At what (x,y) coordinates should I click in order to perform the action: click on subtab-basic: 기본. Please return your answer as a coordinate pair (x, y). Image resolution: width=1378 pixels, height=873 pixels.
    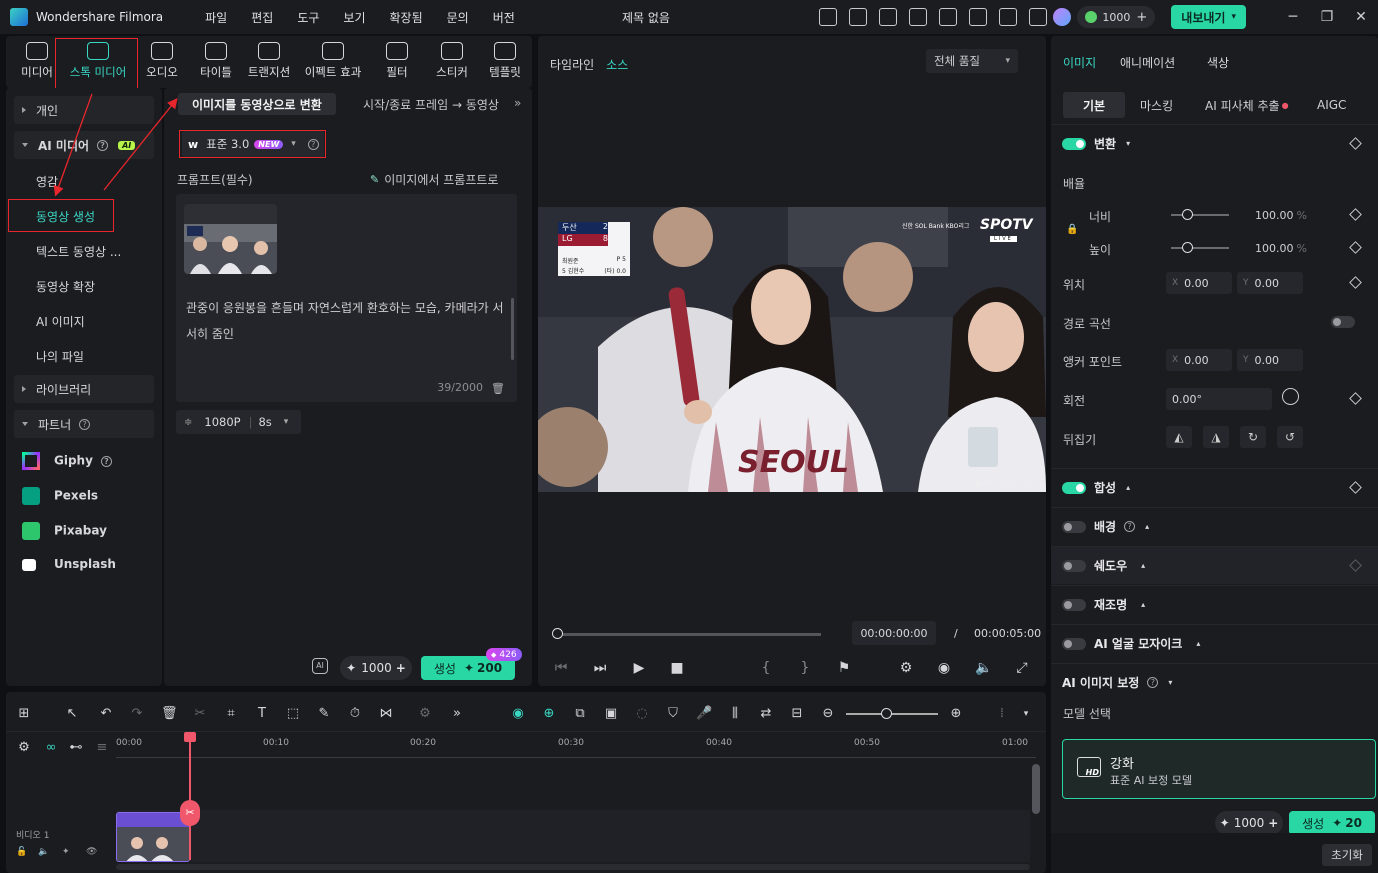
    Looking at the image, I should click on (1094, 105).